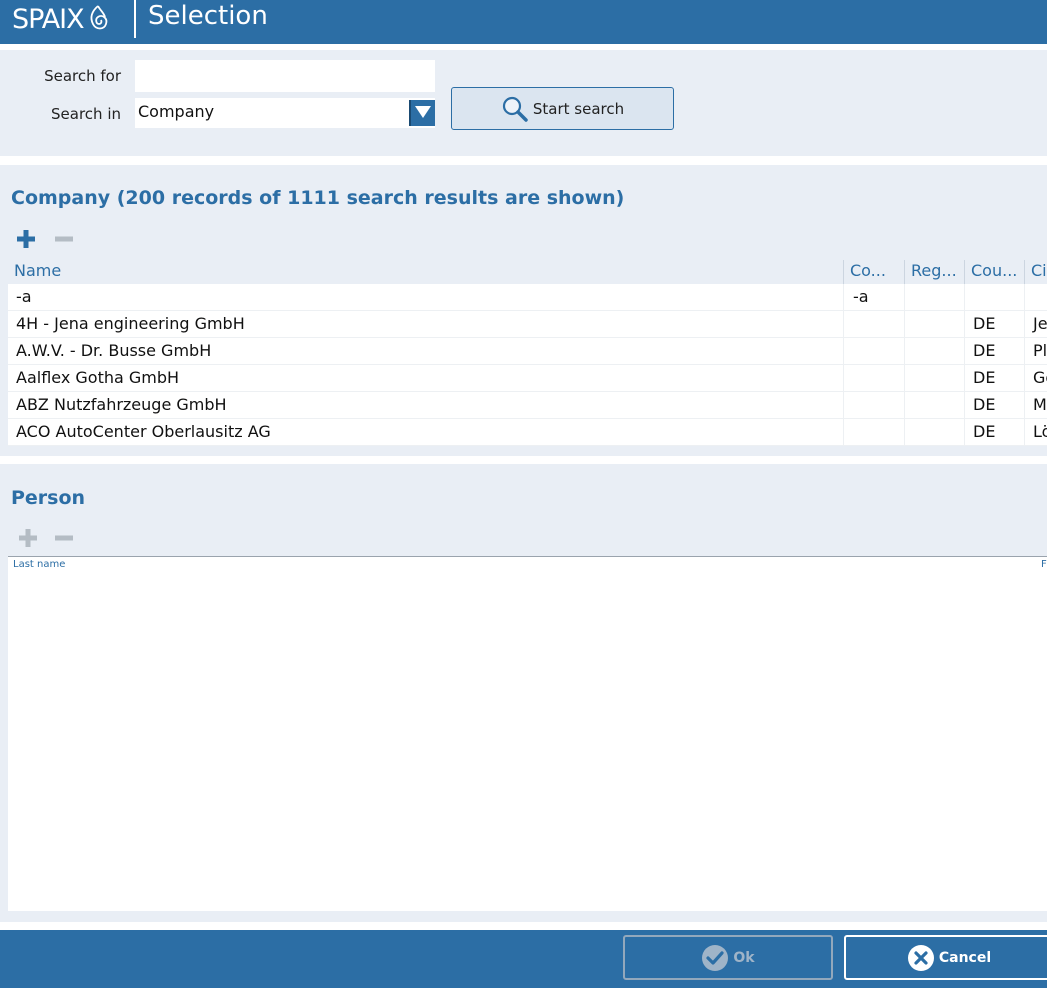 Image resolution: width=1047 pixels, height=988 pixels. What do you see at coordinates (426, 432) in the screenshot?
I see `cell-name: ACO AutoCenter Oberlausitz AG` at bounding box center [426, 432].